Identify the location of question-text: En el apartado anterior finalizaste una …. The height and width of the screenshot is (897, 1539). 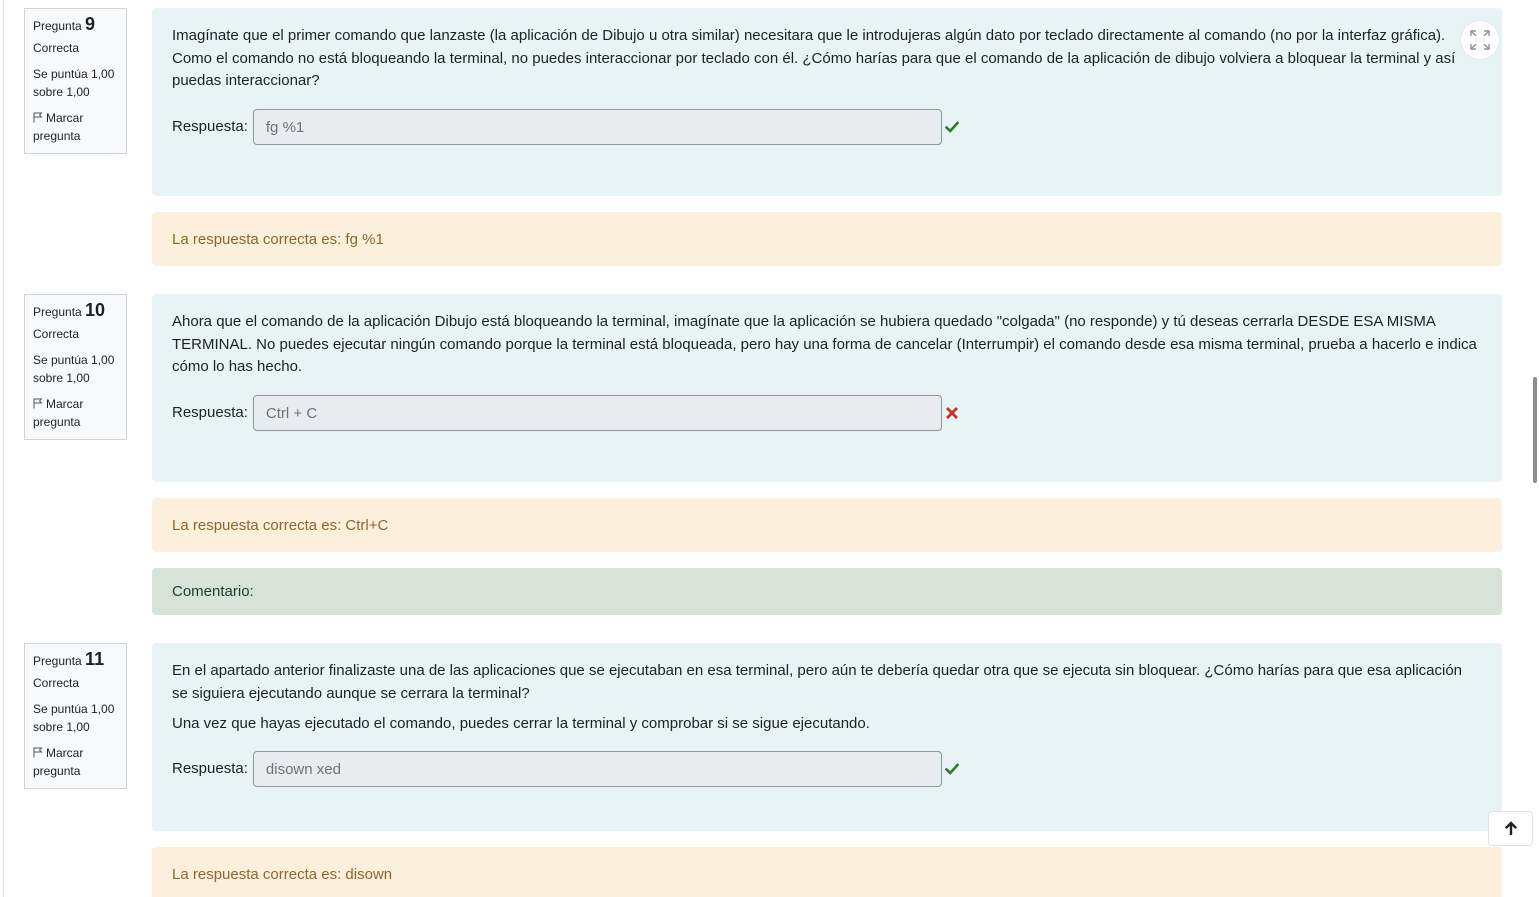
(817, 682).